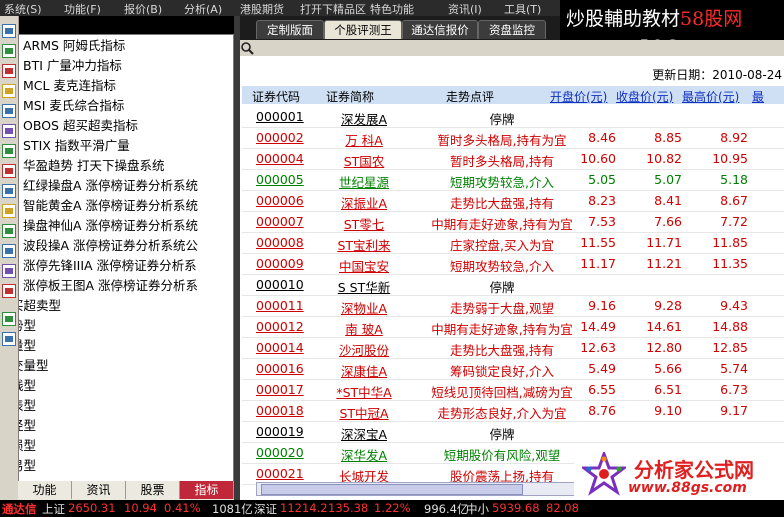 This screenshot has width=784, height=517. What do you see at coordinates (364, 202) in the screenshot?
I see `stock-name: 深振业A` at bounding box center [364, 202].